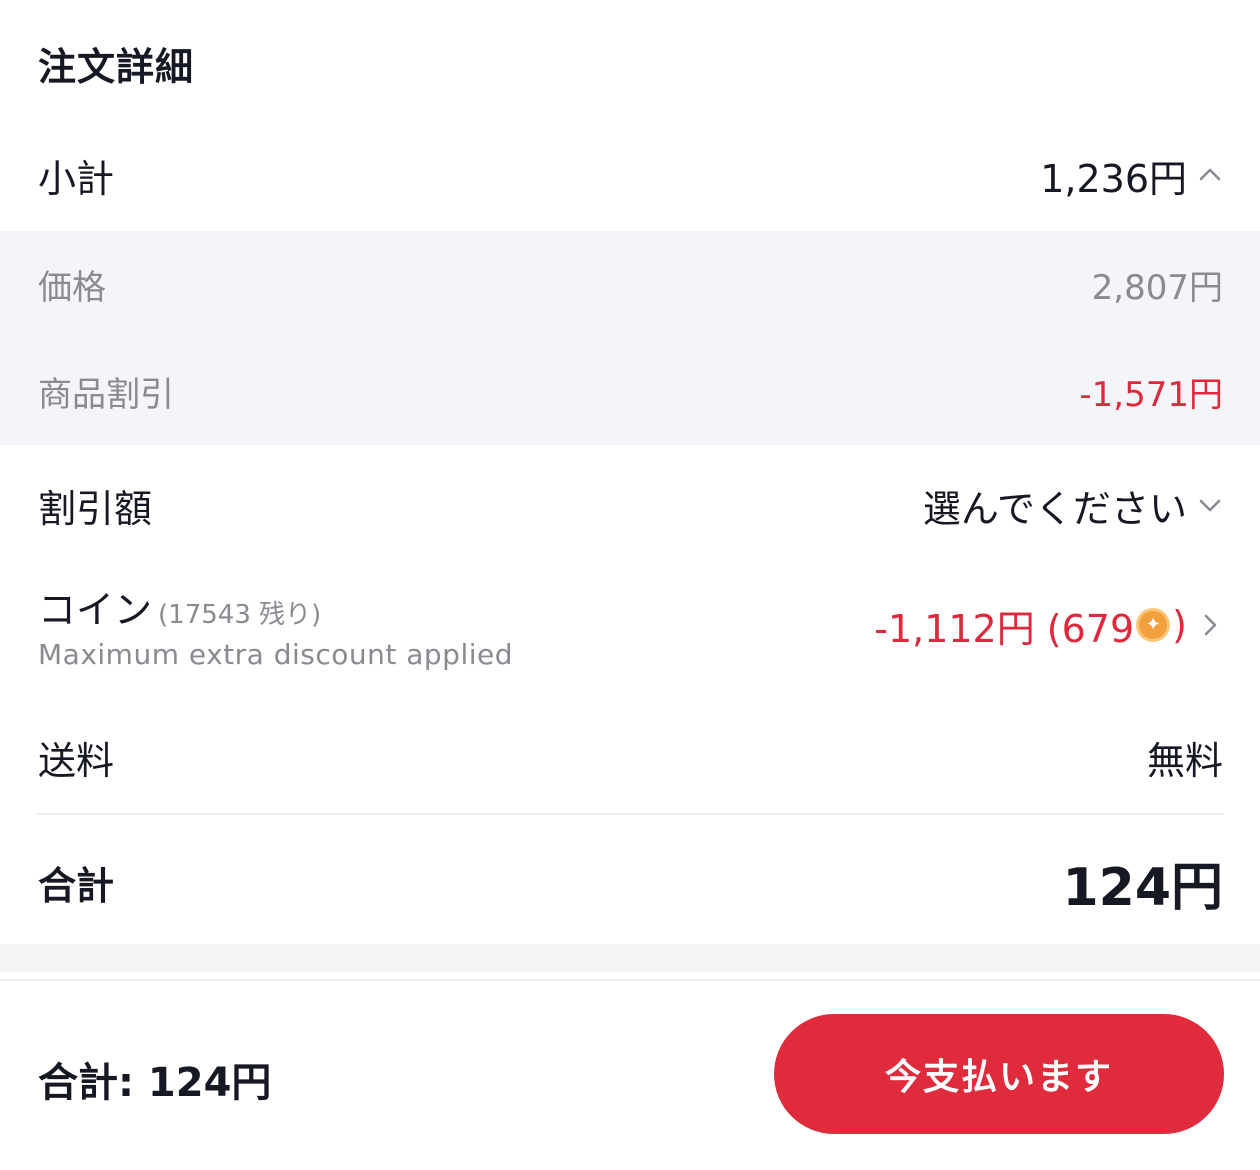 This screenshot has height=1170, width=1260. What do you see at coordinates (76, 760) in the screenshot?
I see `shipping-label: 送料` at bounding box center [76, 760].